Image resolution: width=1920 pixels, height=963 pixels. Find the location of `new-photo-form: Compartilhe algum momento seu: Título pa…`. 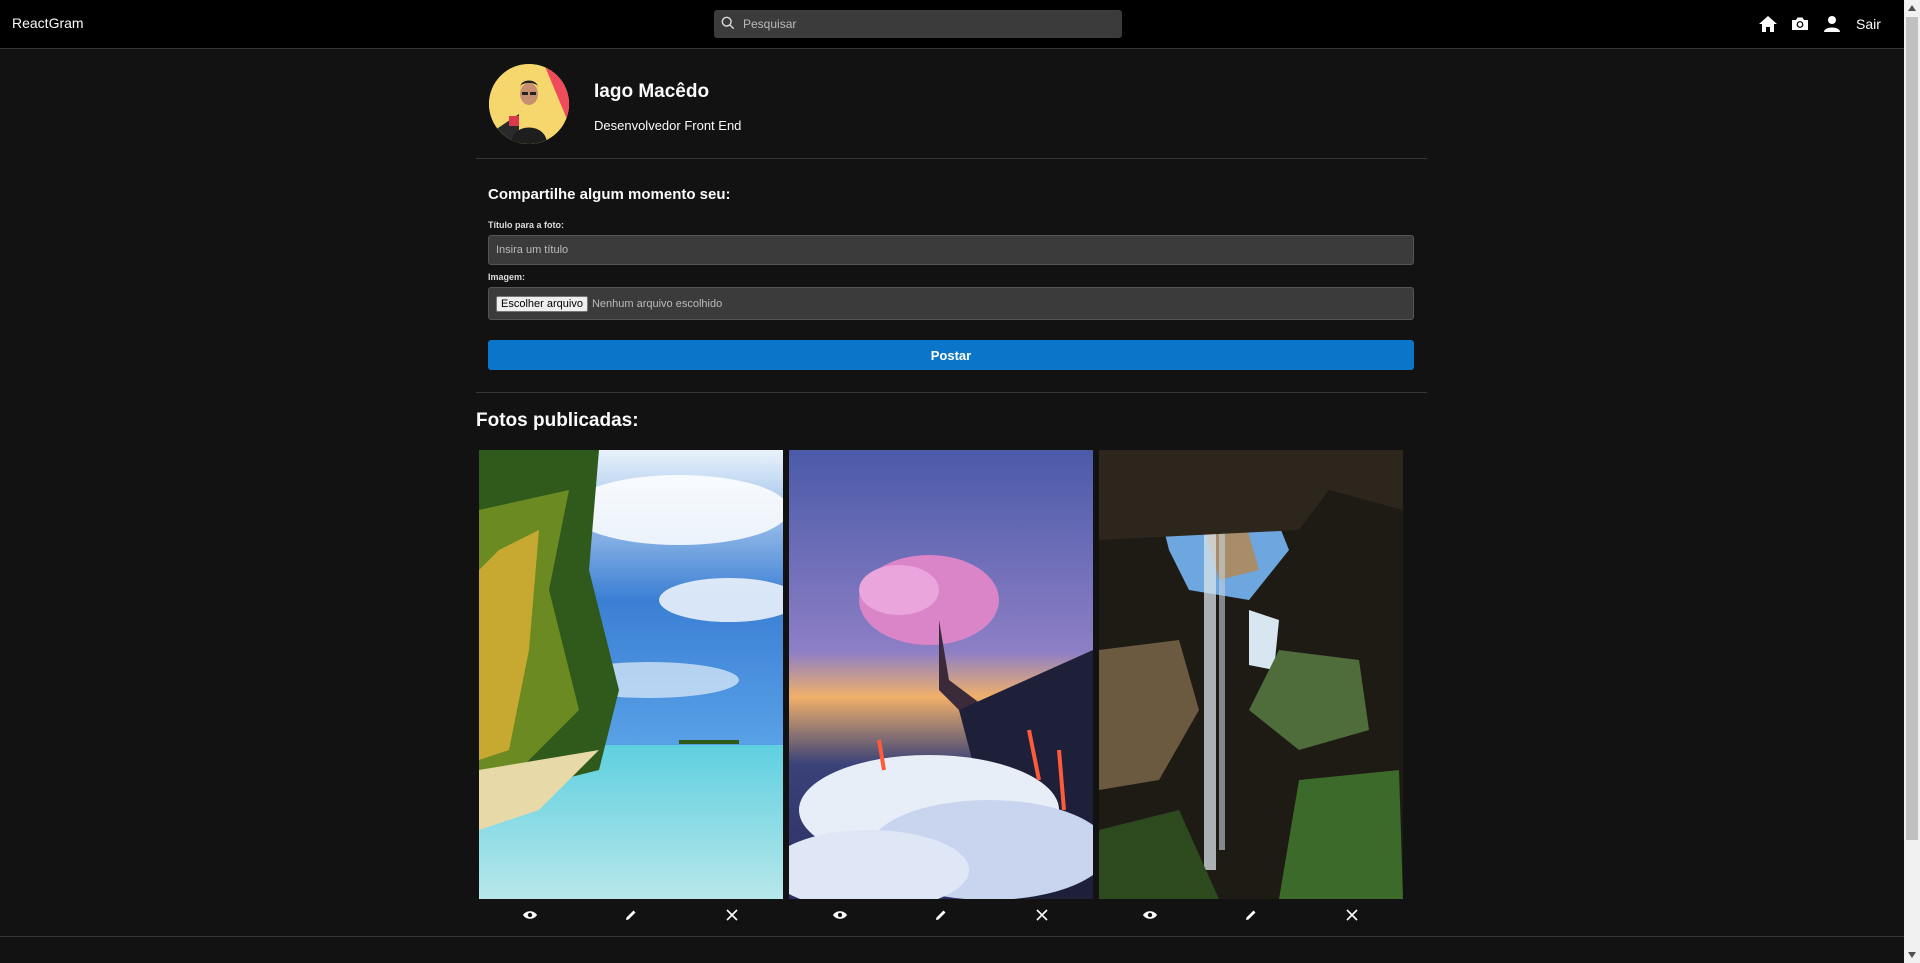

new-photo-form: Compartilhe algum momento seu: Título pa… is located at coordinates (951, 276).